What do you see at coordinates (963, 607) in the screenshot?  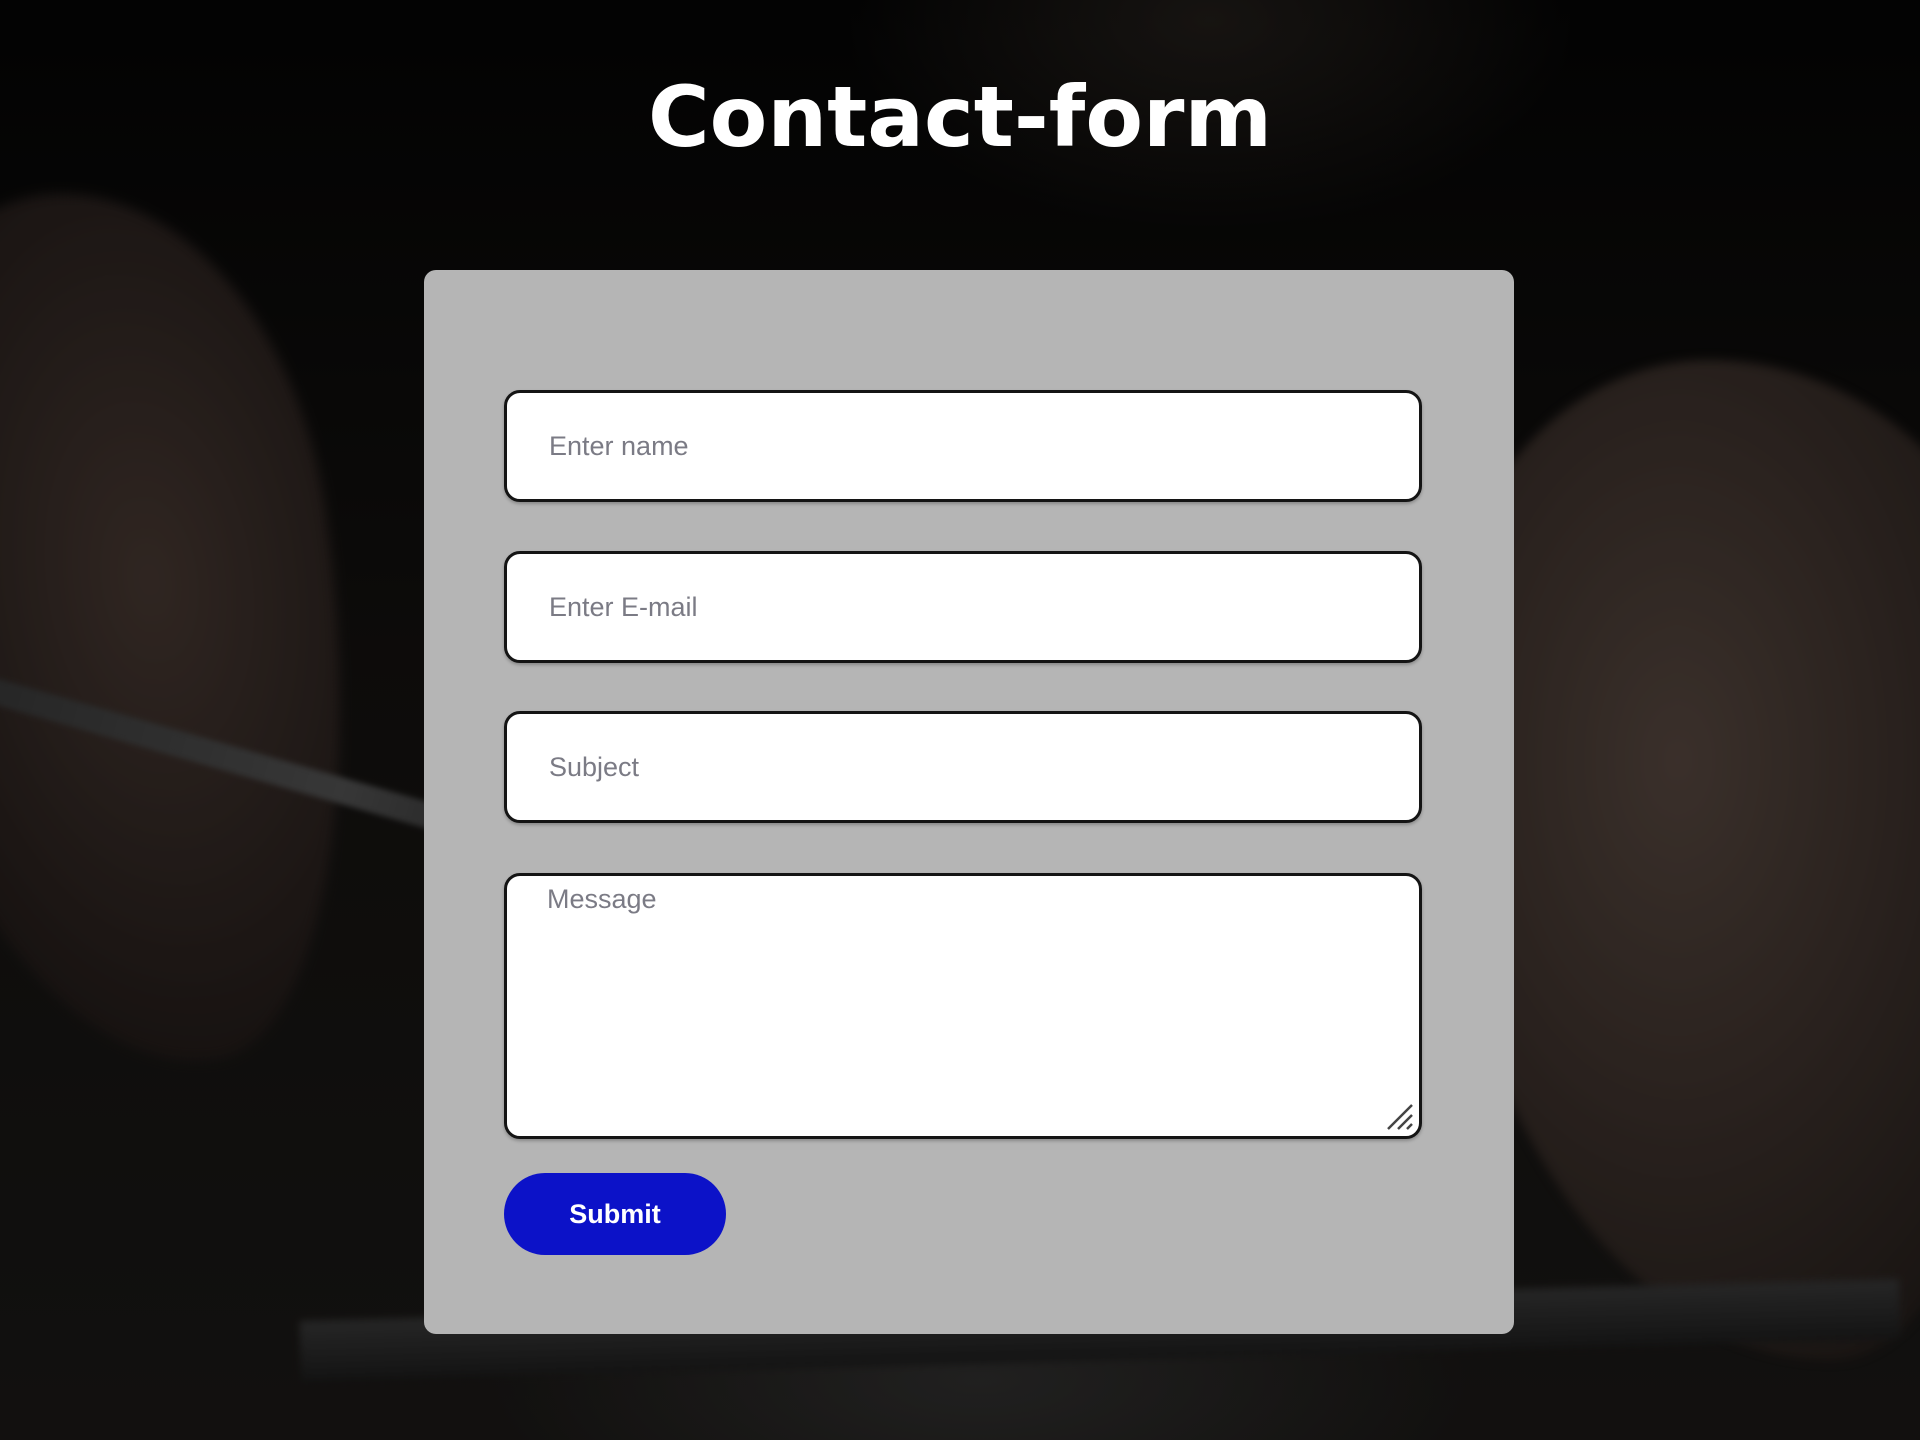 I see `email-input` at bounding box center [963, 607].